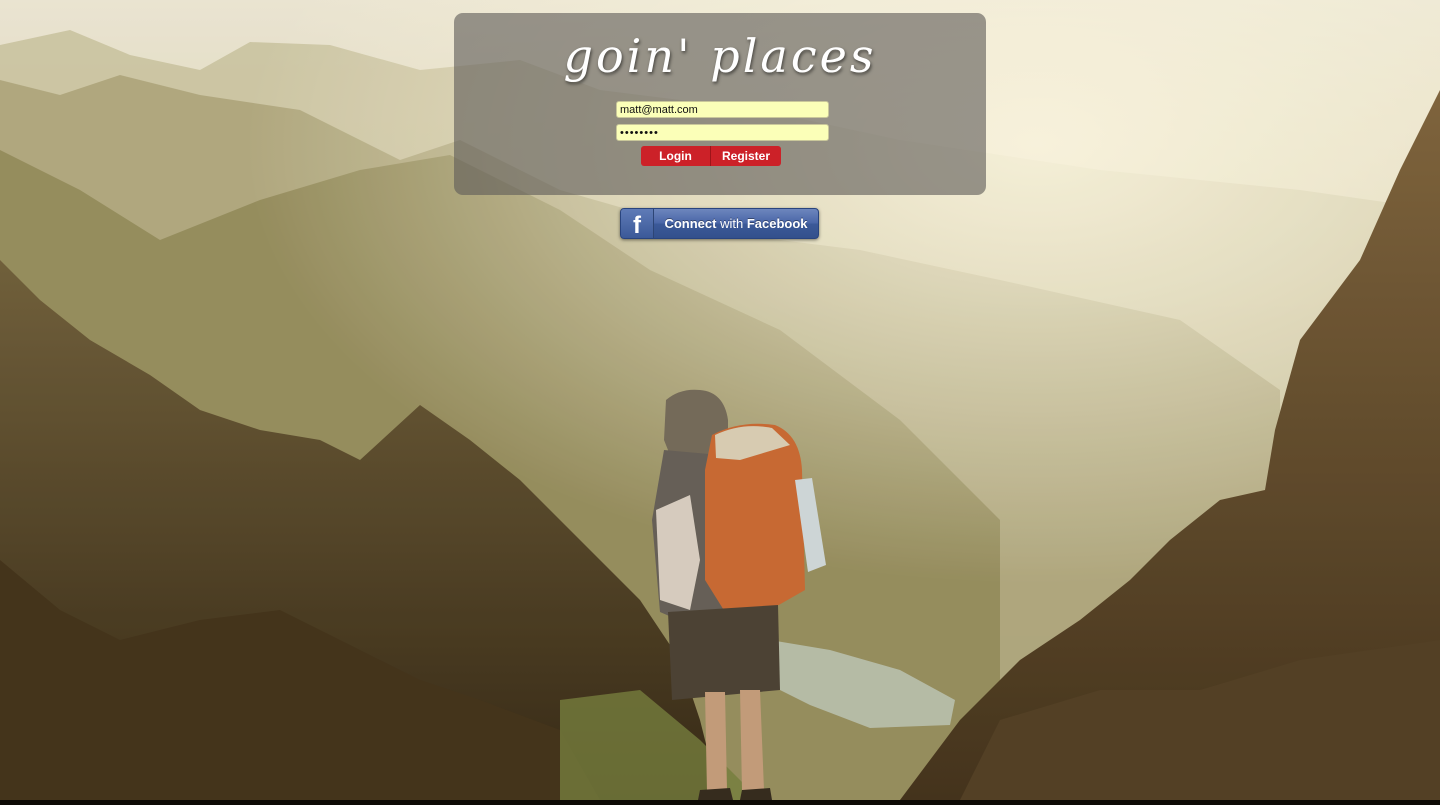 Image resolution: width=1440 pixels, height=805 pixels. I want to click on login-panel: goin' places Login Register, so click(720, 104).